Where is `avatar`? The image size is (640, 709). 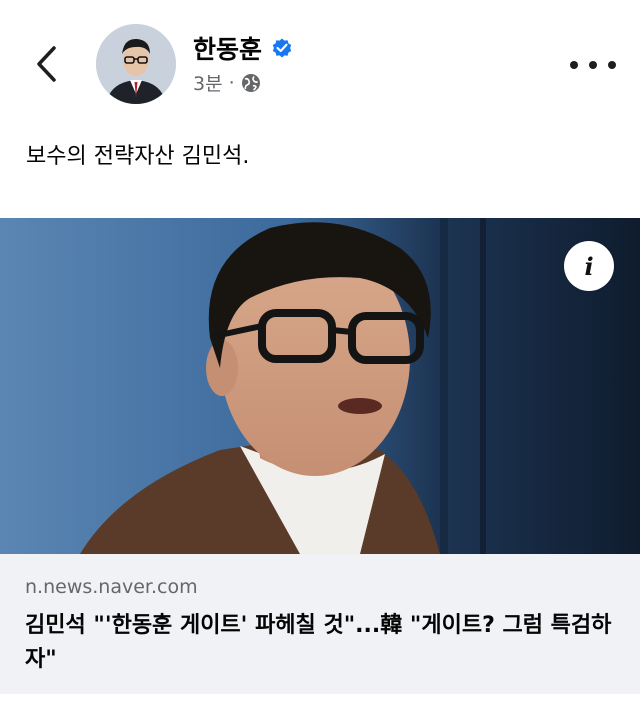 avatar is located at coordinates (136, 64).